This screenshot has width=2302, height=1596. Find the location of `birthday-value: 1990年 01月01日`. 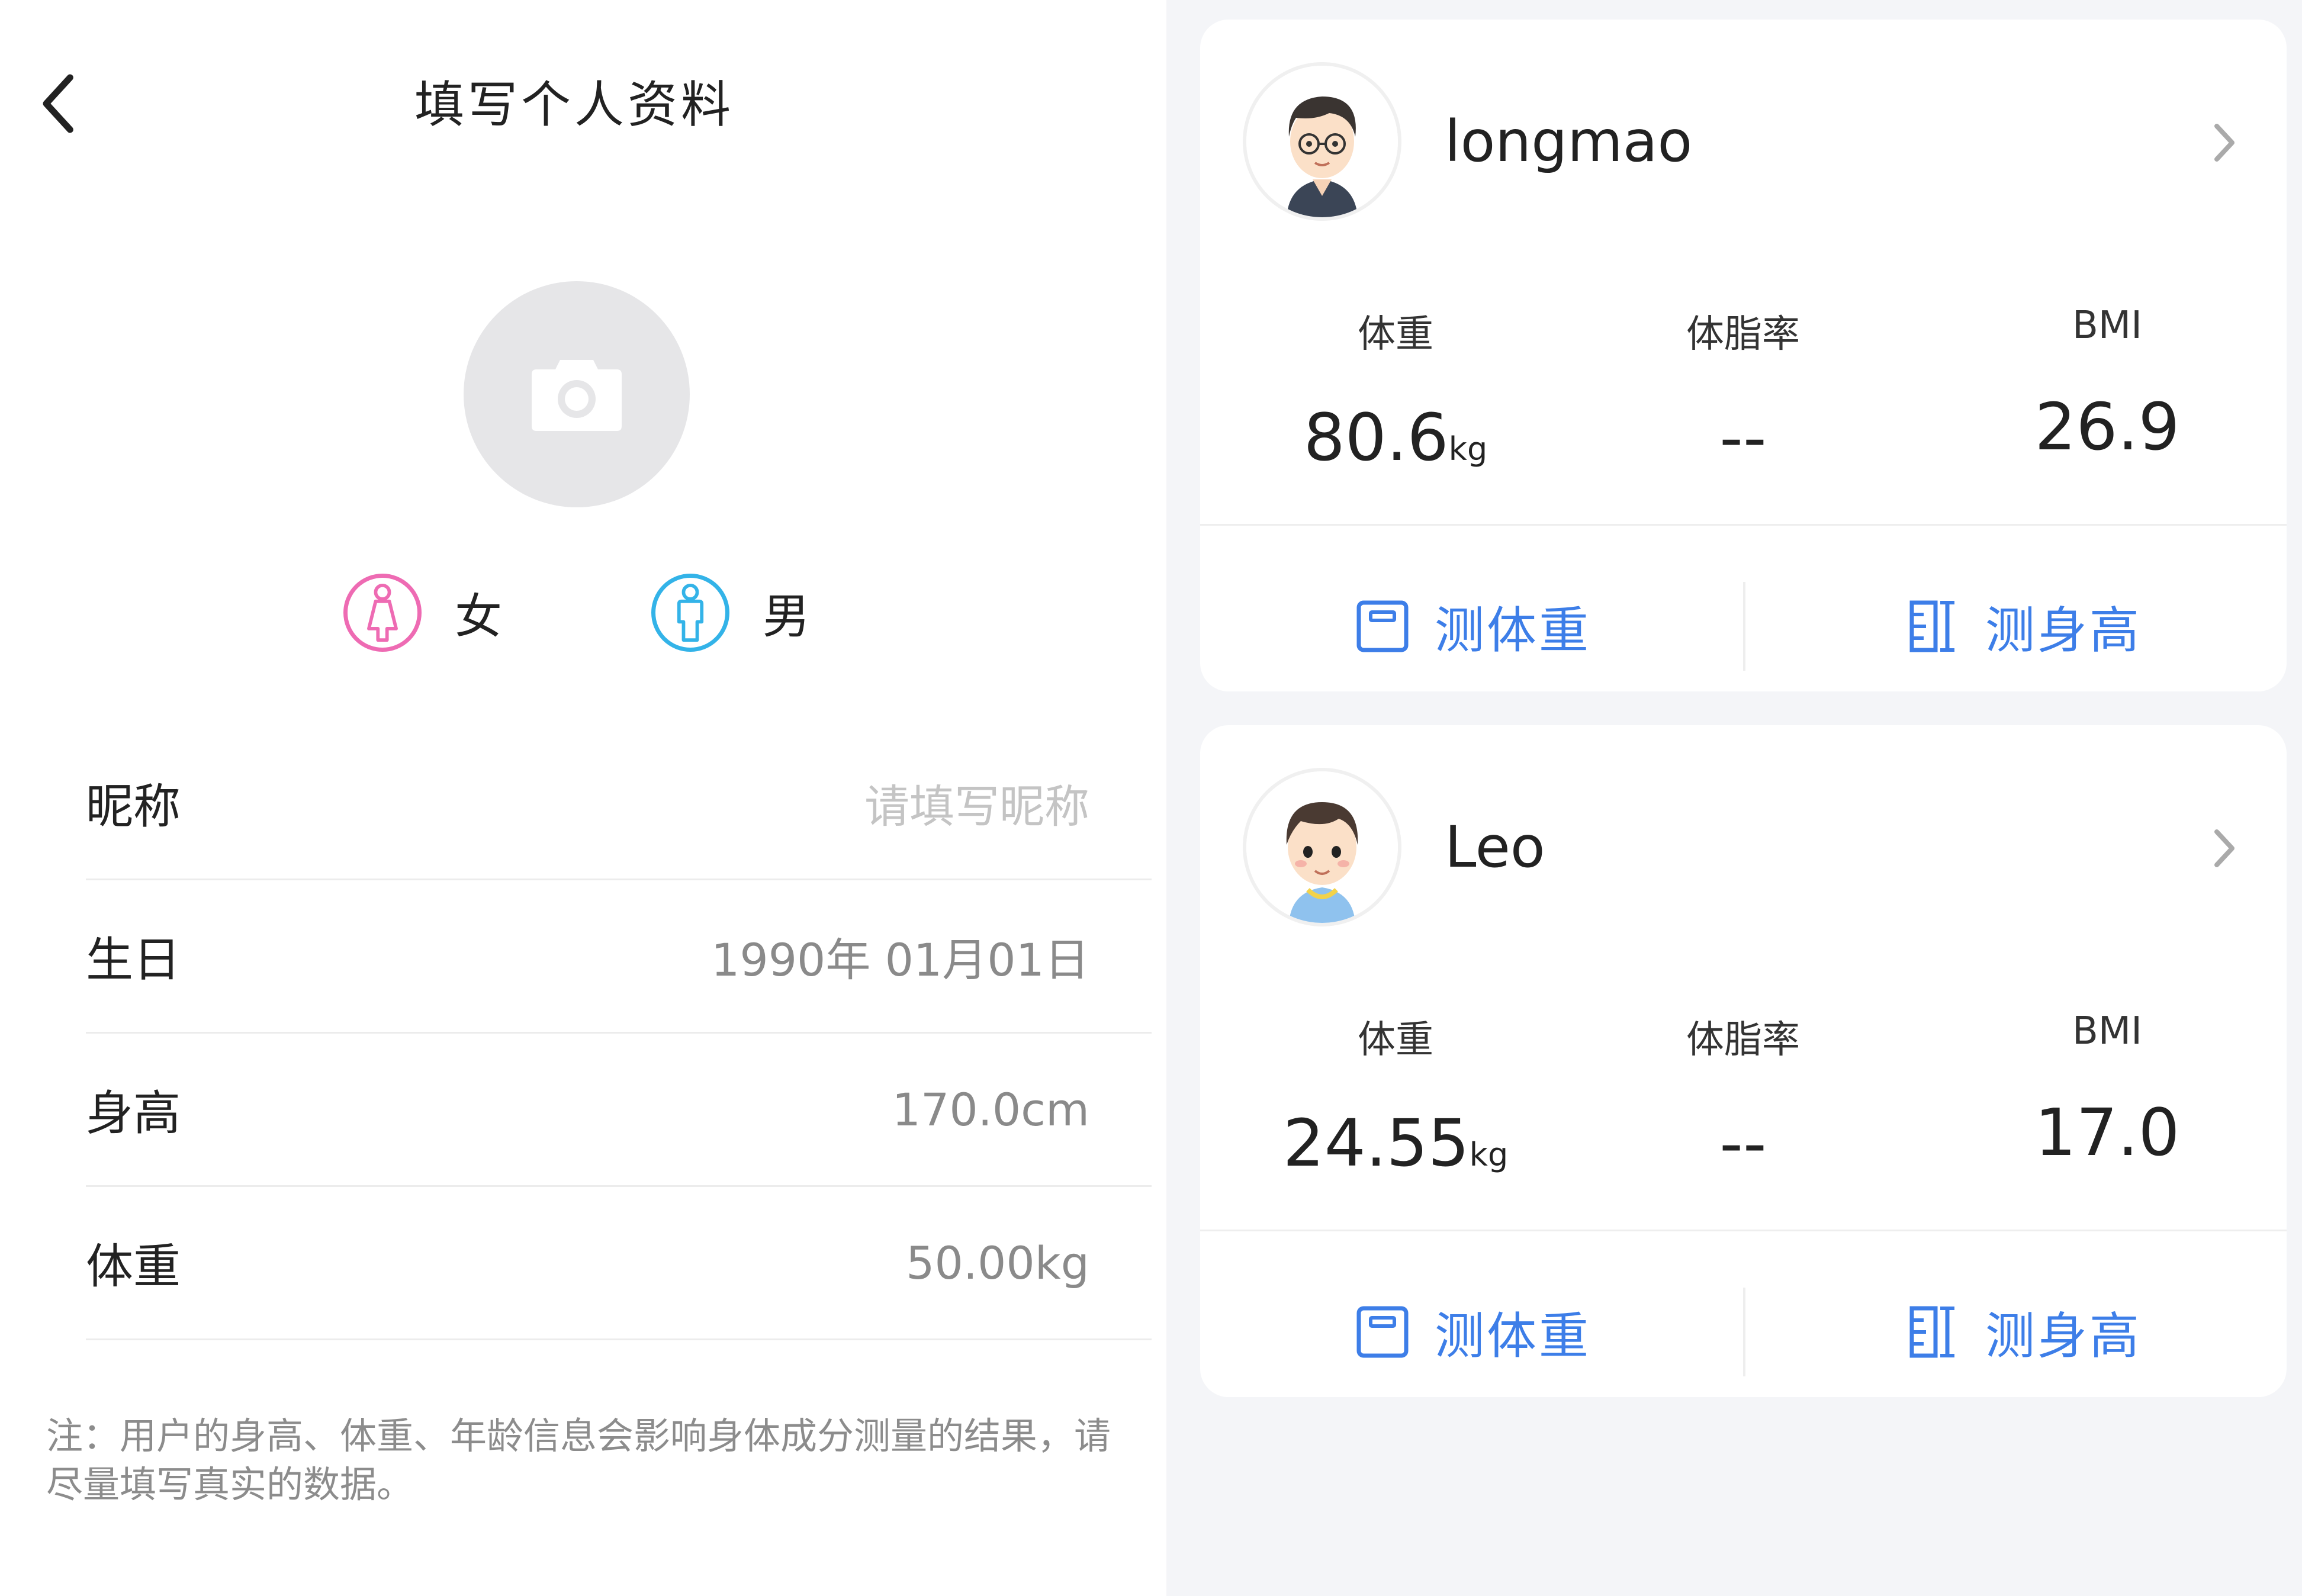

birthday-value: 1990年 01月01日 is located at coordinates (900, 956).